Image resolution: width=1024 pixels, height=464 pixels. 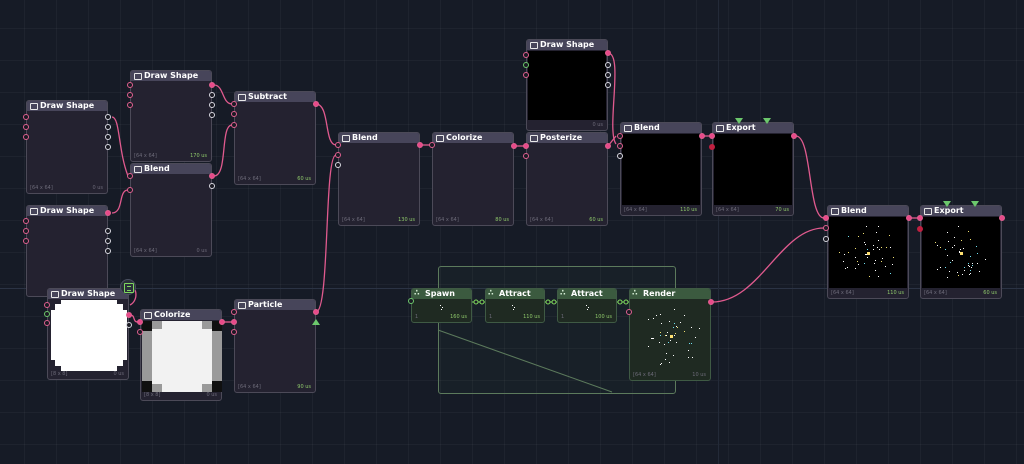 I want to click on node-export-2: Export [64 x 64] 60 us, so click(x=961, y=252).